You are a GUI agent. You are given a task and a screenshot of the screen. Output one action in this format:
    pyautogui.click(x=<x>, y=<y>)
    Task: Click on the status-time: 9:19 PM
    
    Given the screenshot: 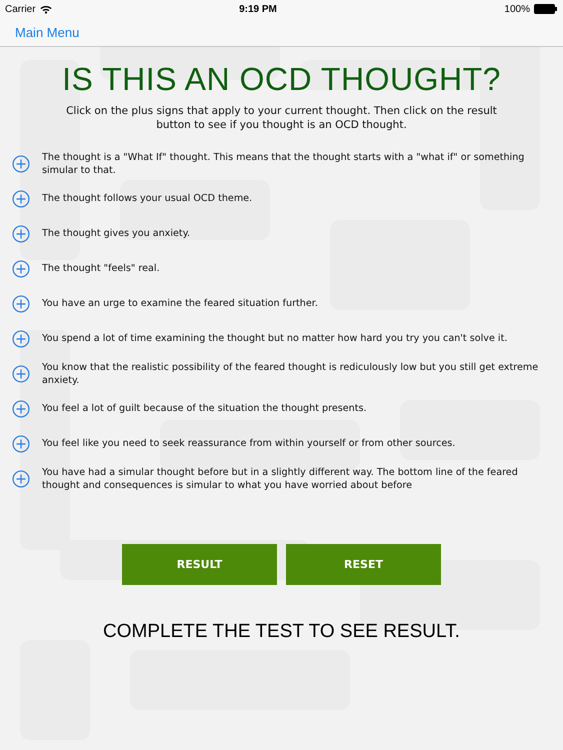 What is the action you would take?
    pyautogui.click(x=258, y=9)
    